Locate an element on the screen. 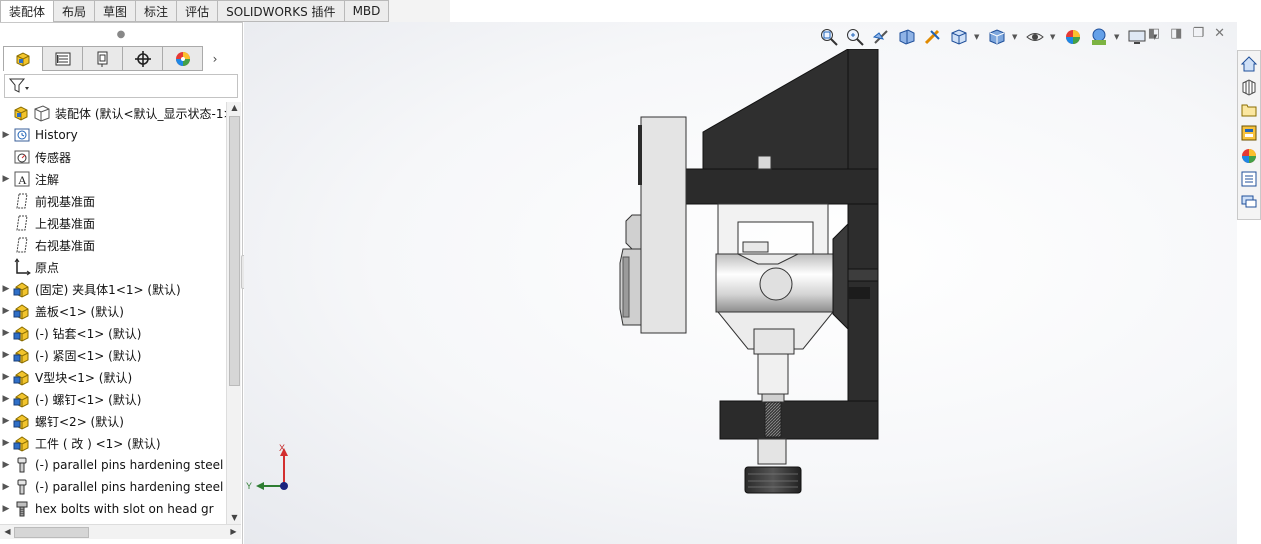 The height and width of the screenshot is (544, 1261). tab-markup: 标注 is located at coordinates (157, 11).